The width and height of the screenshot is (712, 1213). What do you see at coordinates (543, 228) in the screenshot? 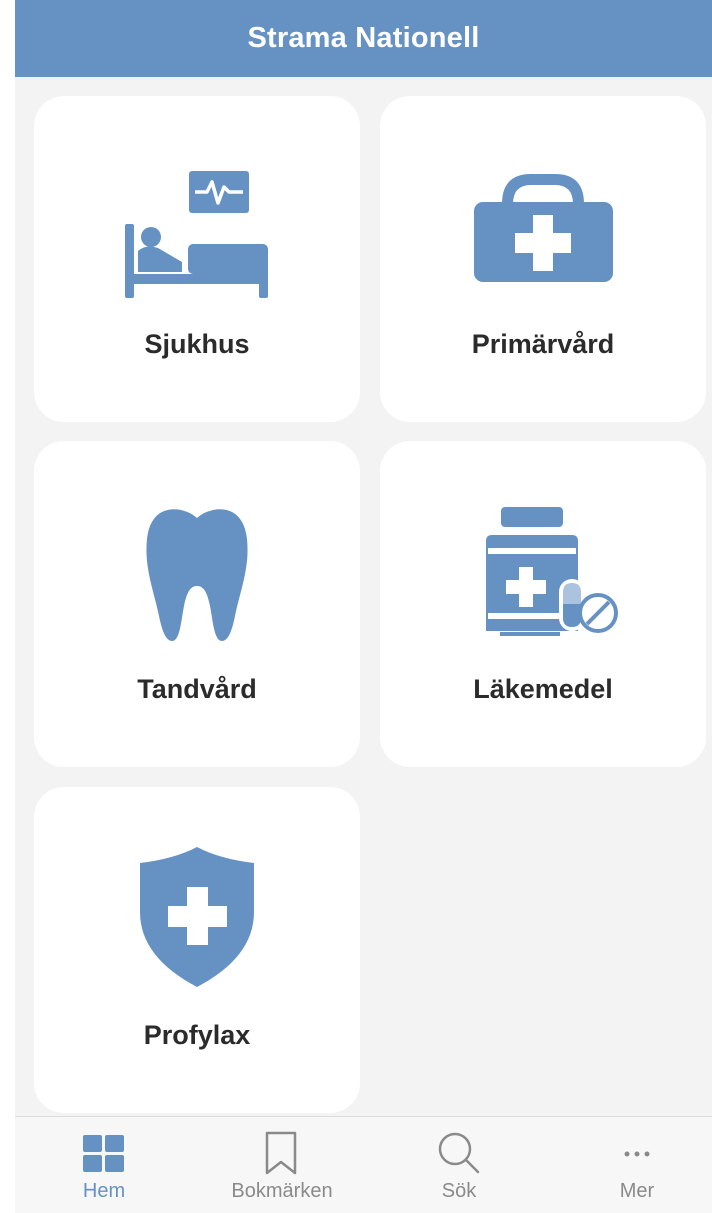
I see `medical-bag-icon` at bounding box center [543, 228].